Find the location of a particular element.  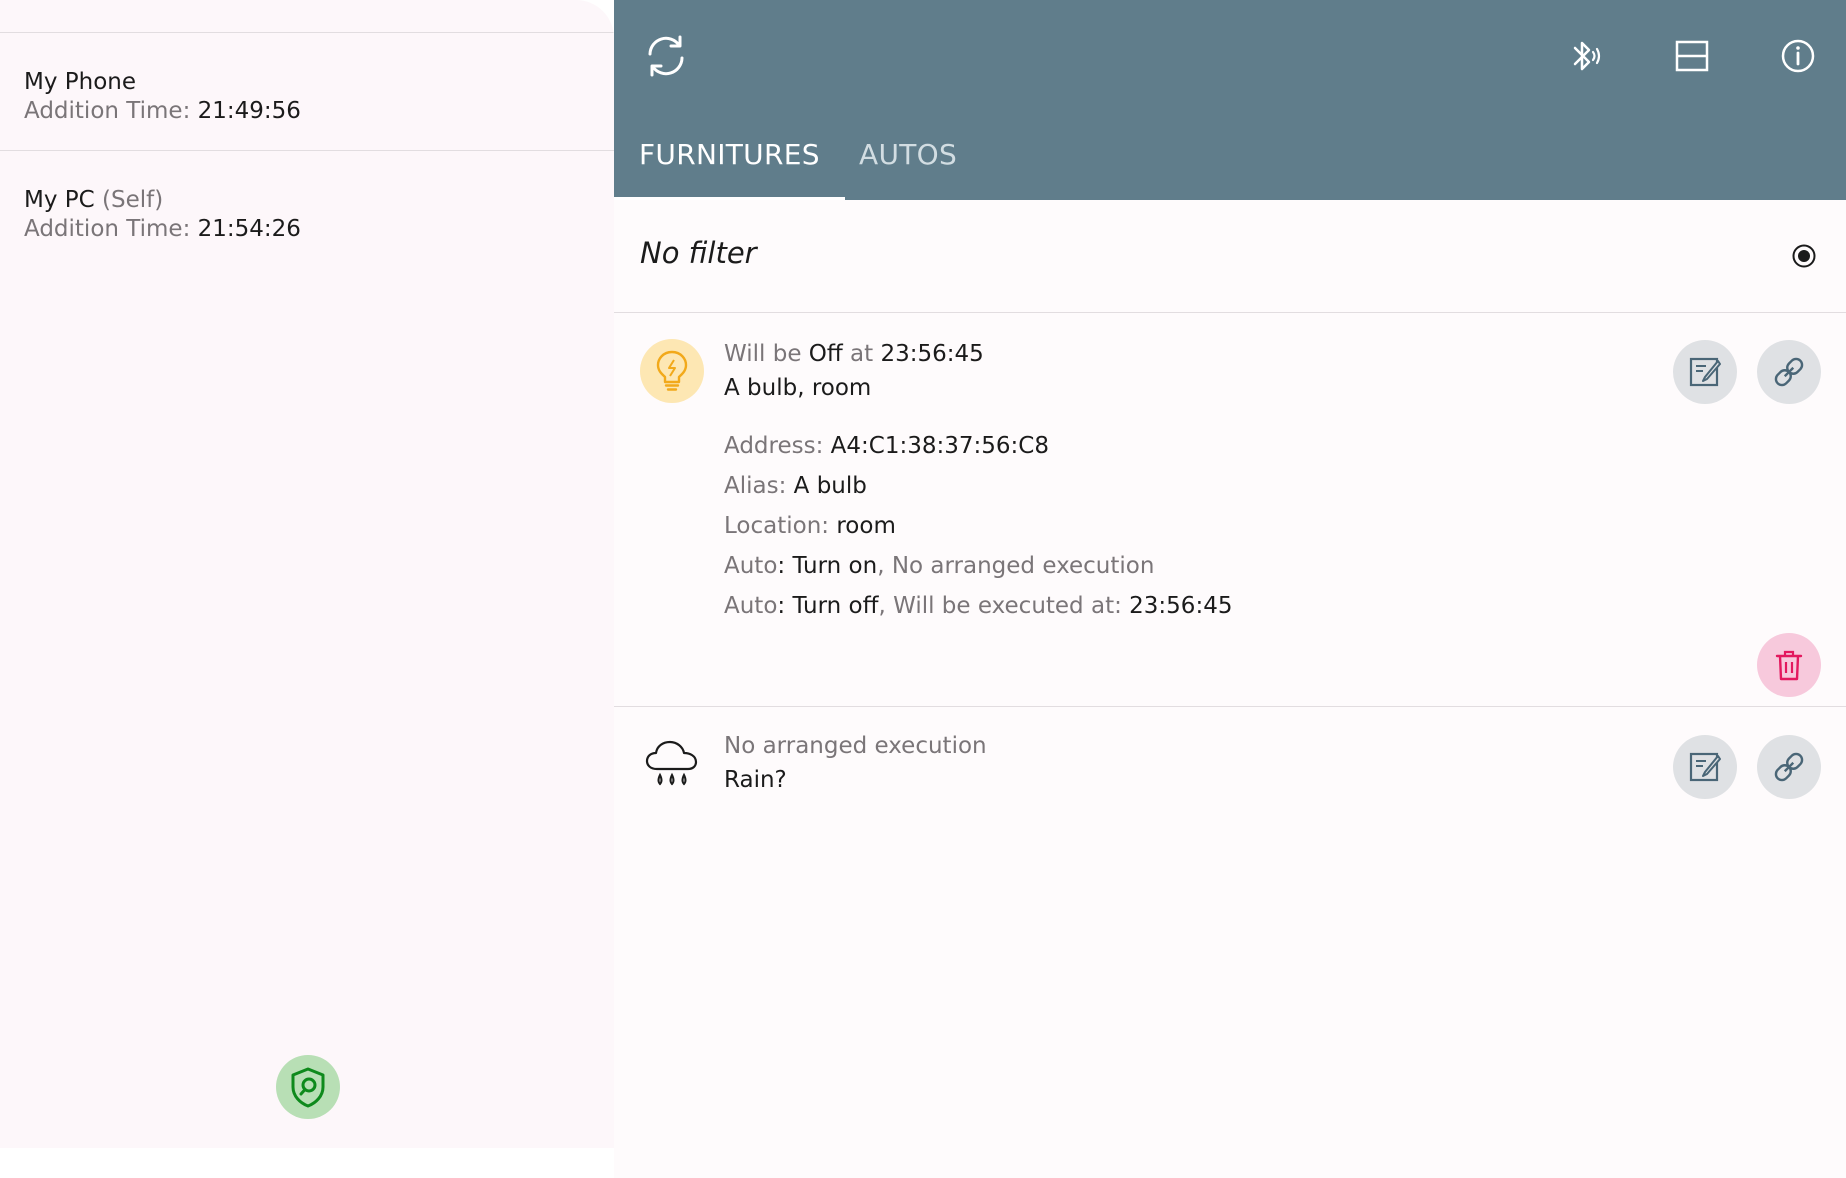

lightbulb-icon is located at coordinates (672, 370).